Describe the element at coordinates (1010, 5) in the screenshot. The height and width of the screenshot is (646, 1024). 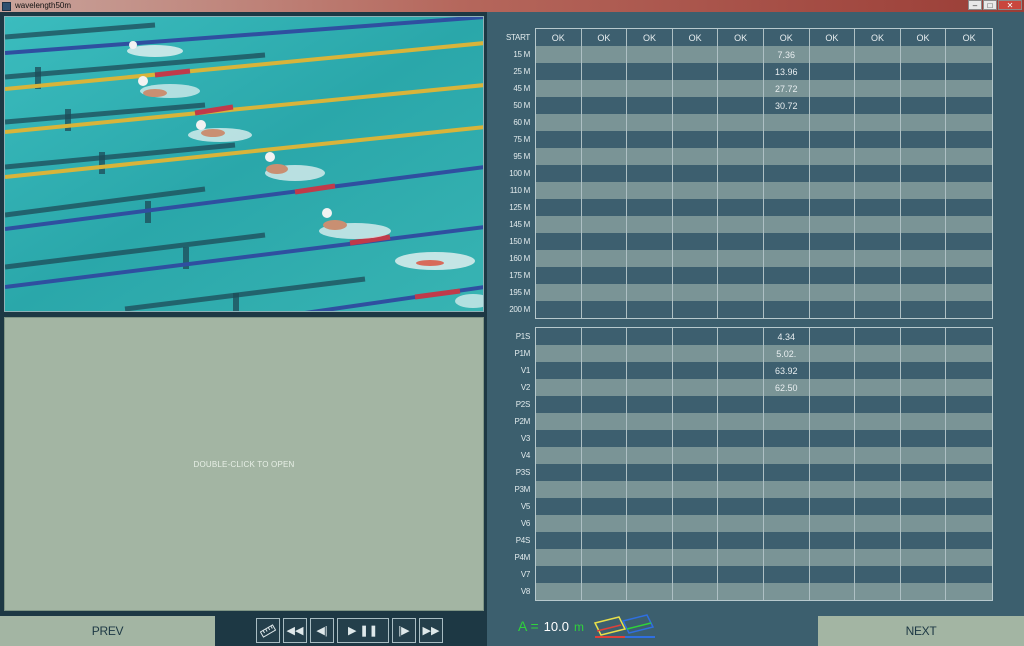
I see `close-button: ✕` at that location.